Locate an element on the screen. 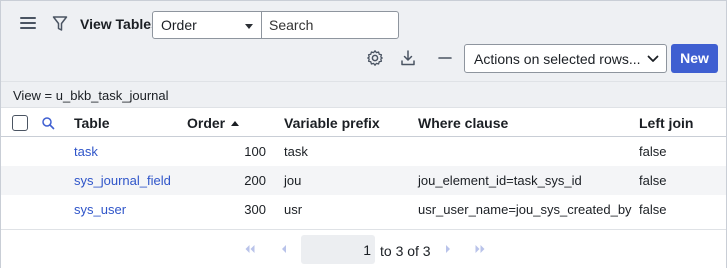 The height and width of the screenshot is (268, 727). order-value: 100 is located at coordinates (255, 151).